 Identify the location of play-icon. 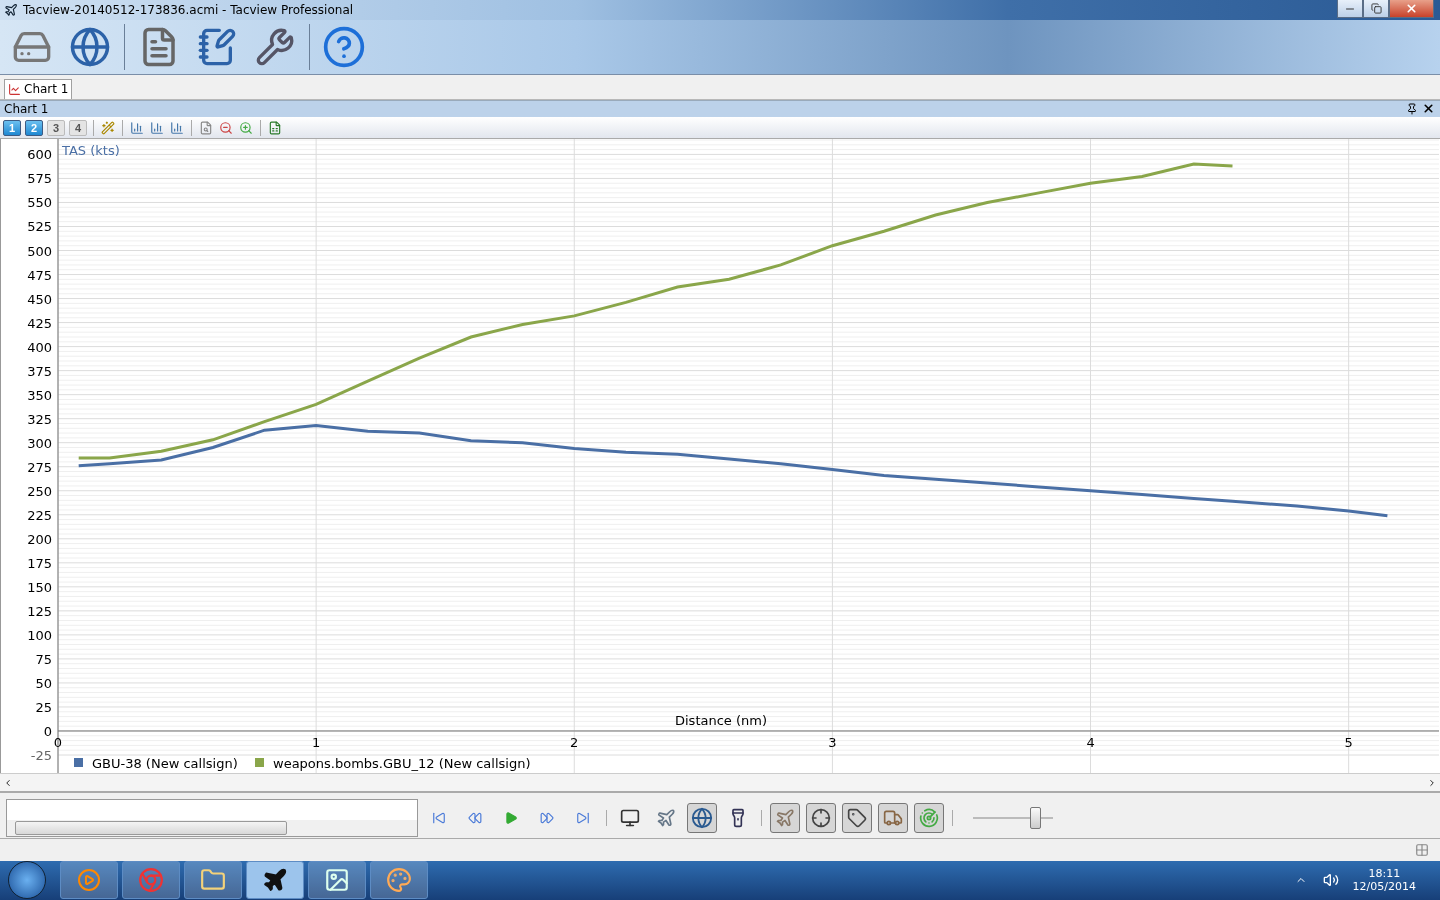
(511, 817).